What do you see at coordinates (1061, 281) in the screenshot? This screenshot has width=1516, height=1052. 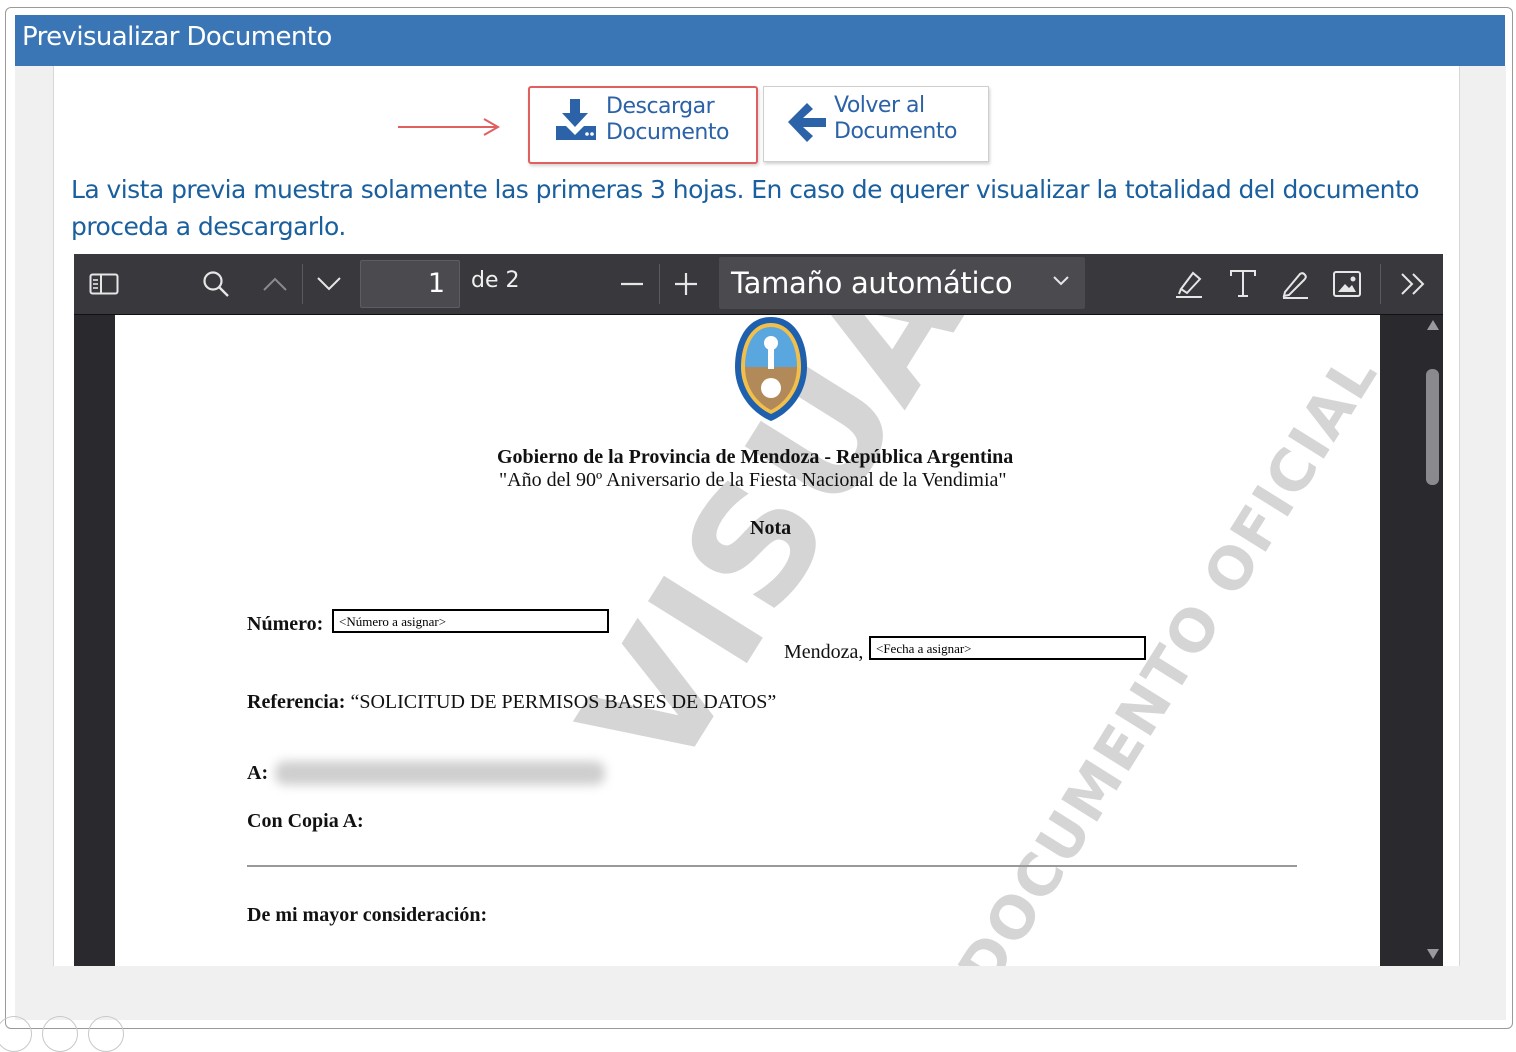 I see `chevron-down-icon` at bounding box center [1061, 281].